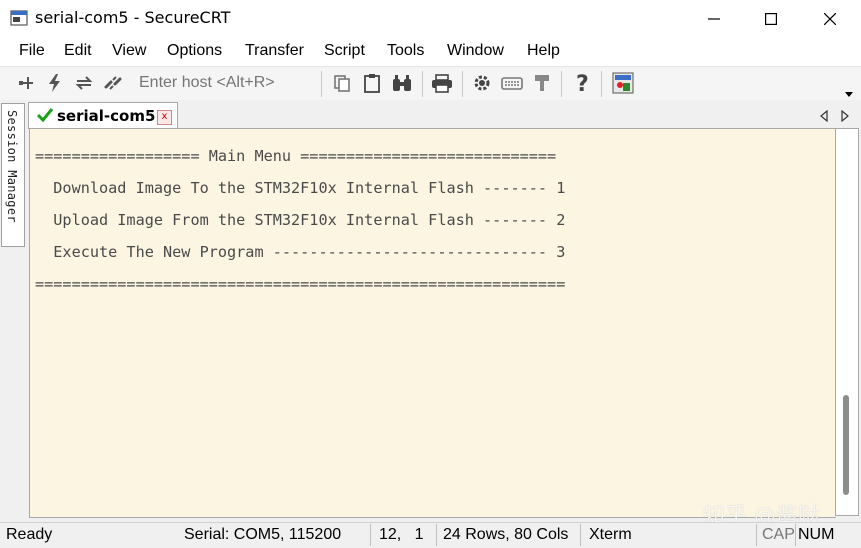 The width and height of the screenshot is (861, 548). Describe the element at coordinates (512, 83) in the screenshot. I see `keymap-icon` at that location.